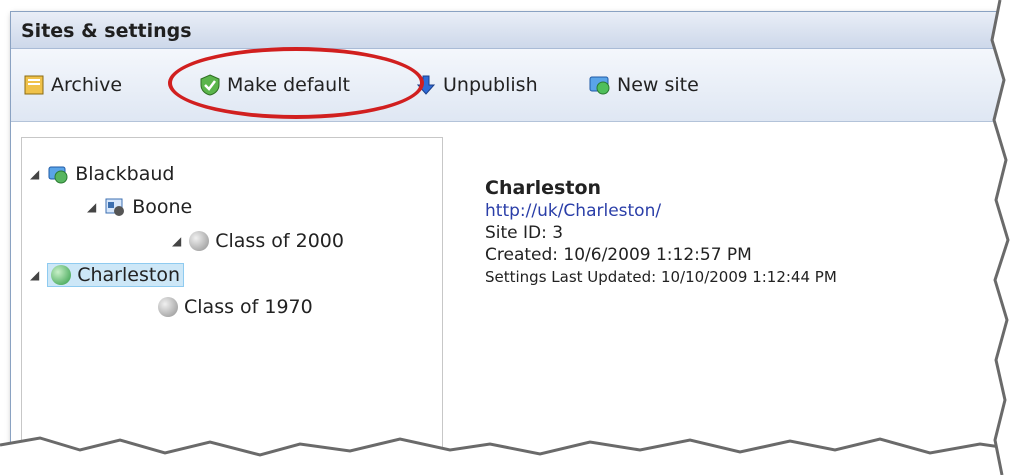 The height and width of the screenshot is (475, 1021). I want to click on torn-right-edge, so click(1005, 237).